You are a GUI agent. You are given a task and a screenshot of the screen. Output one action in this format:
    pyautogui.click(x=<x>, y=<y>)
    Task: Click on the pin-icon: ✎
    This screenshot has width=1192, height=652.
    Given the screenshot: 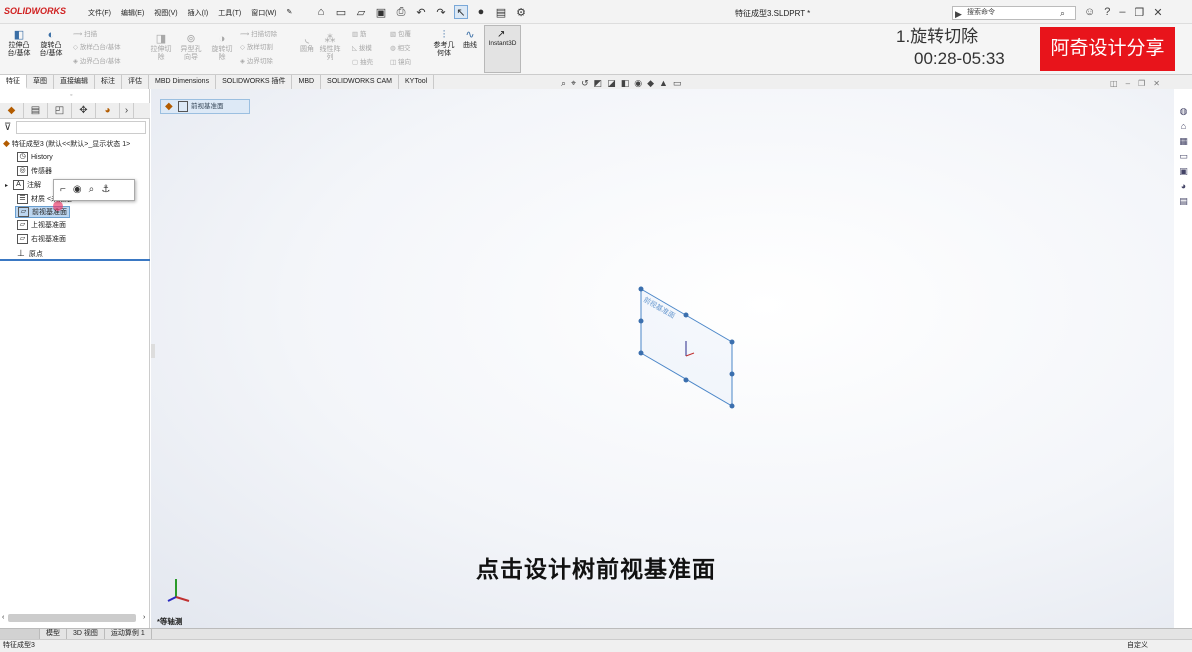 What is the action you would take?
    pyautogui.click(x=289, y=13)
    